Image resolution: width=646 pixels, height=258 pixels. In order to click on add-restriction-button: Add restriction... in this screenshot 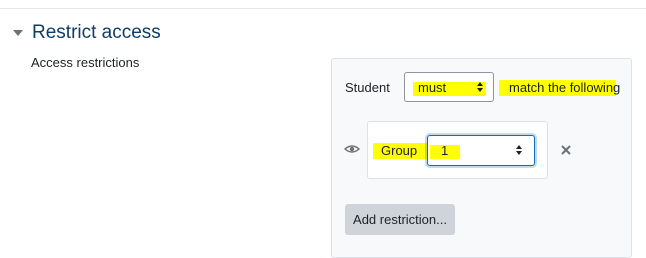, I will do `click(400, 219)`.